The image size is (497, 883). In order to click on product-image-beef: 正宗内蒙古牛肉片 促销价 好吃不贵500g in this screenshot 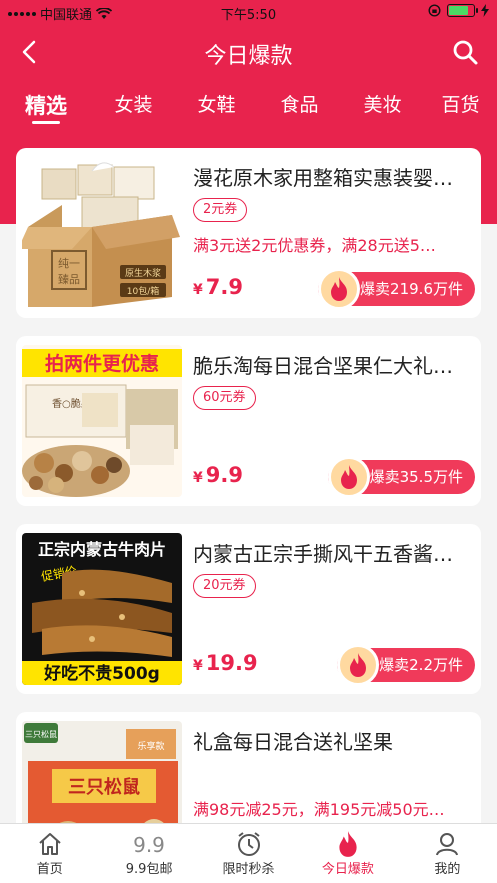, I will do `click(102, 609)`.